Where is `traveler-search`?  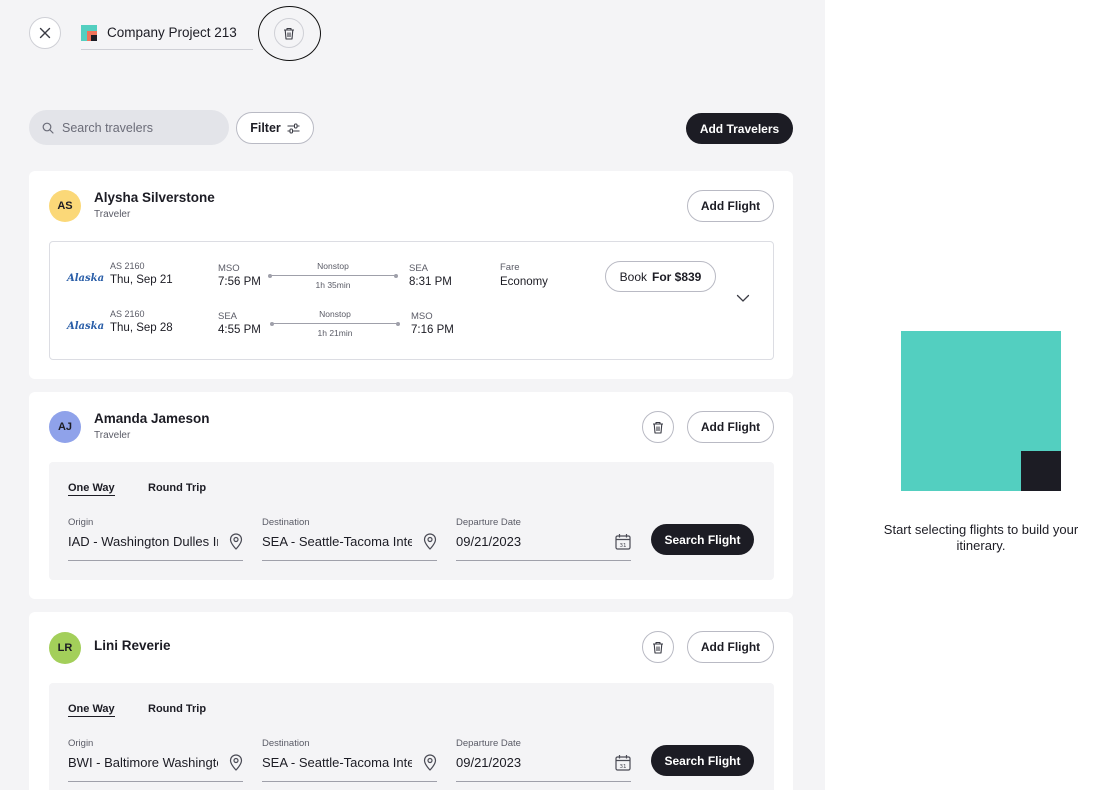 traveler-search is located at coordinates (129, 127).